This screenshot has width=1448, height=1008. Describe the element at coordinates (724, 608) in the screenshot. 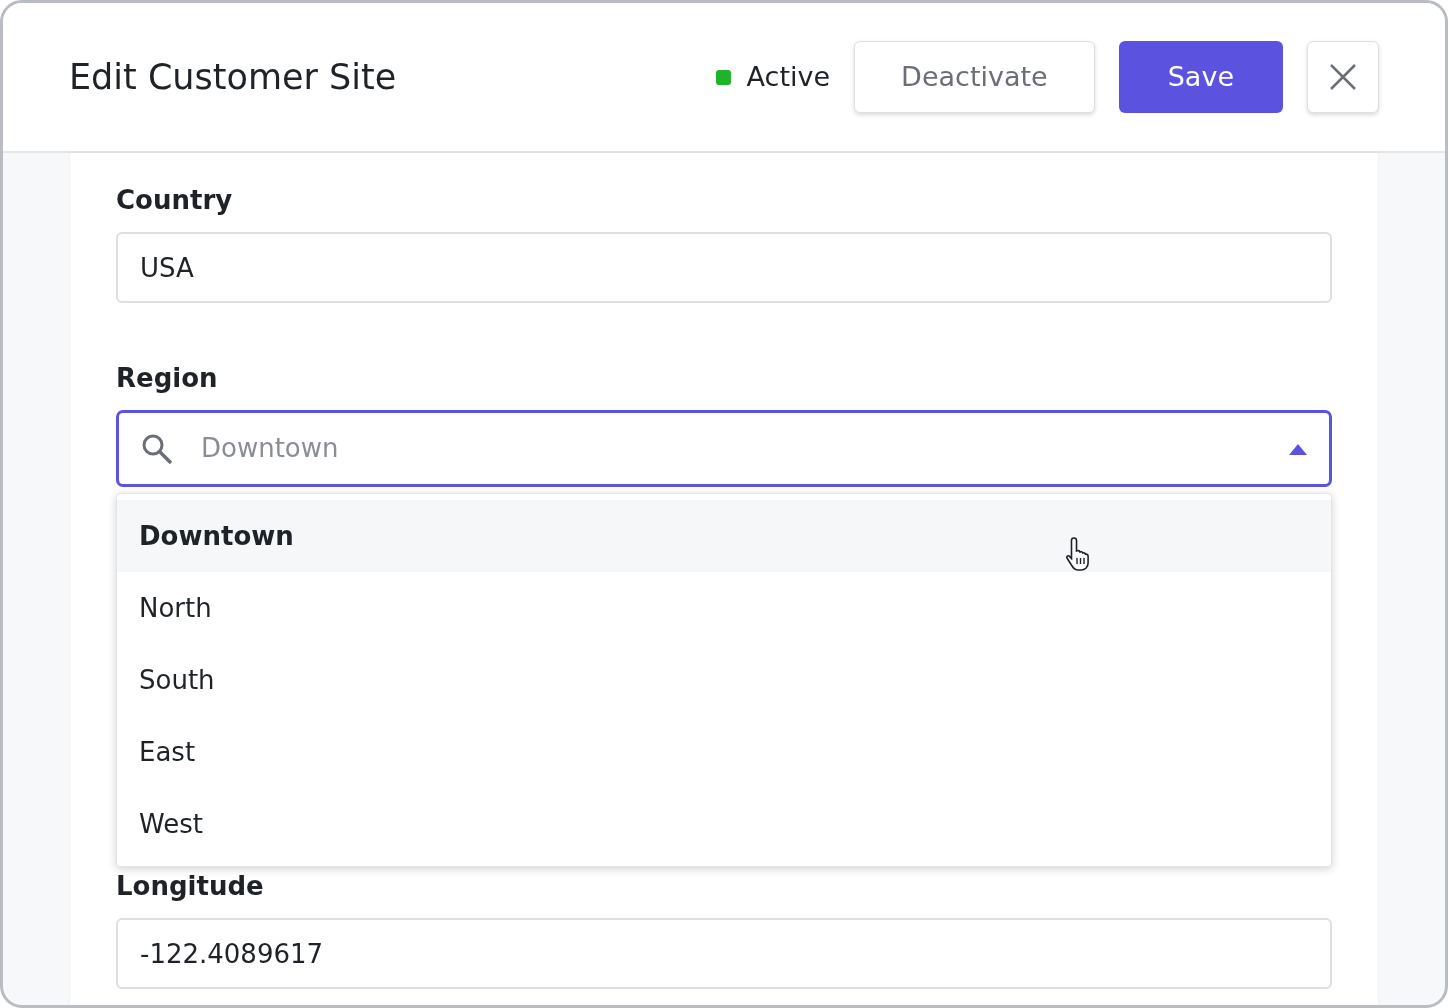

I see `dropdown-option: North` at that location.